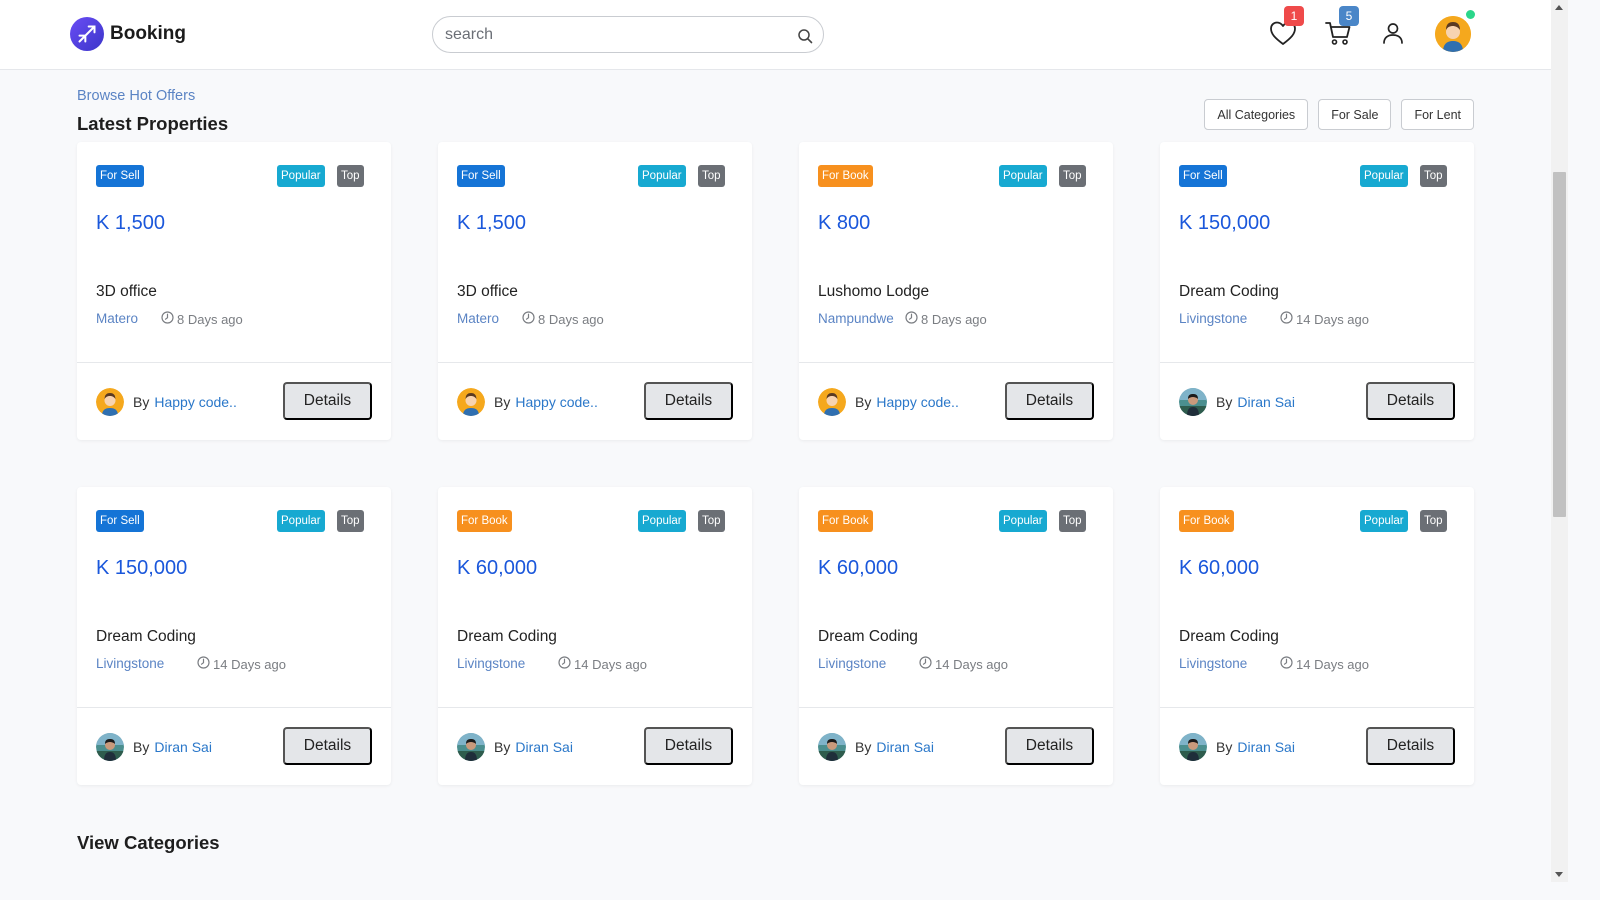 The width and height of the screenshot is (1600, 900). Describe the element at coordinates (1437, 114) in the screenshot. I see `filter-for-lent: For Lent` at that location.